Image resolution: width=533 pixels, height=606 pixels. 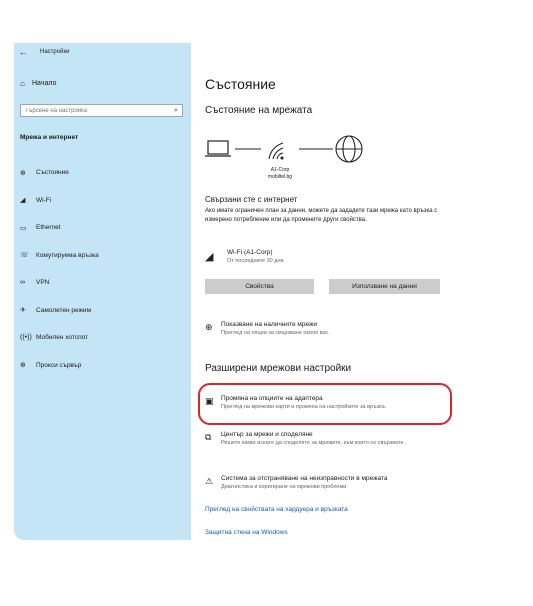 I want to click on wifi-signal-icon: ◢, so click(x=209, y=257).